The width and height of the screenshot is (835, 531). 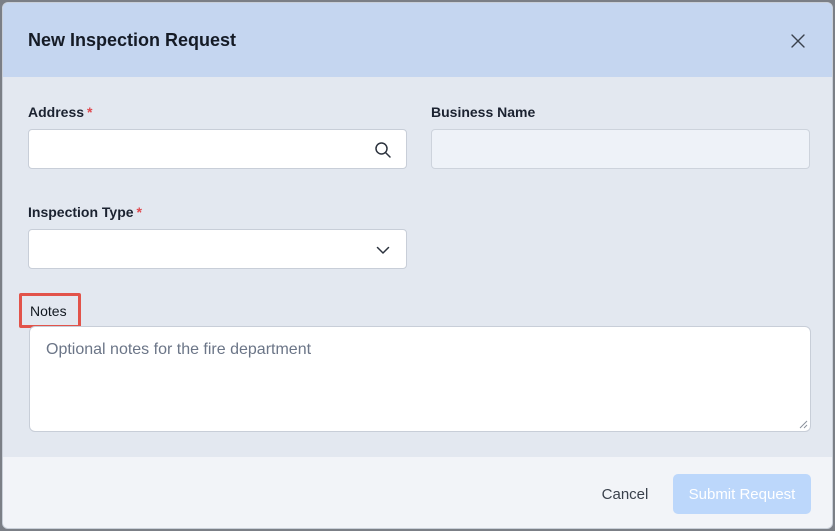 I want to click on cancel-button: Cancel, so click(x=625, y=494).